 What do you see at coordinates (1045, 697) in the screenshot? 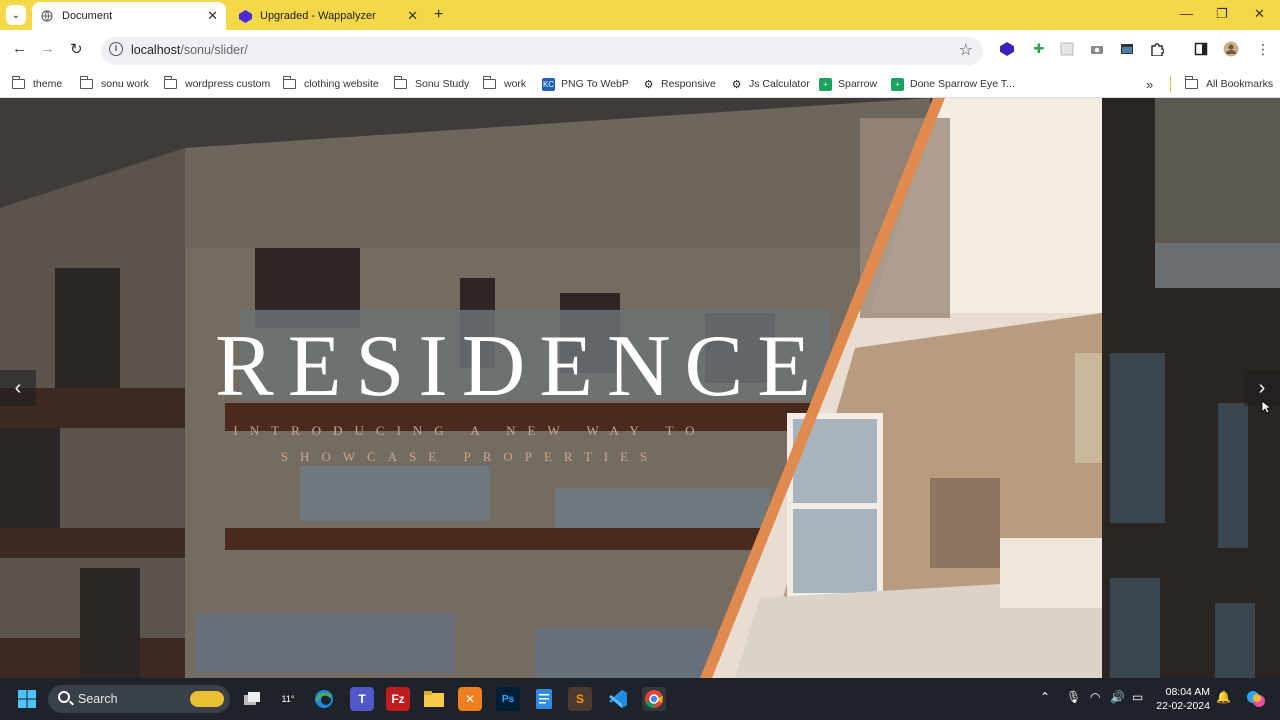
I see `tray-overflow-icon: ⌃` at bounding box center [1045, 697].